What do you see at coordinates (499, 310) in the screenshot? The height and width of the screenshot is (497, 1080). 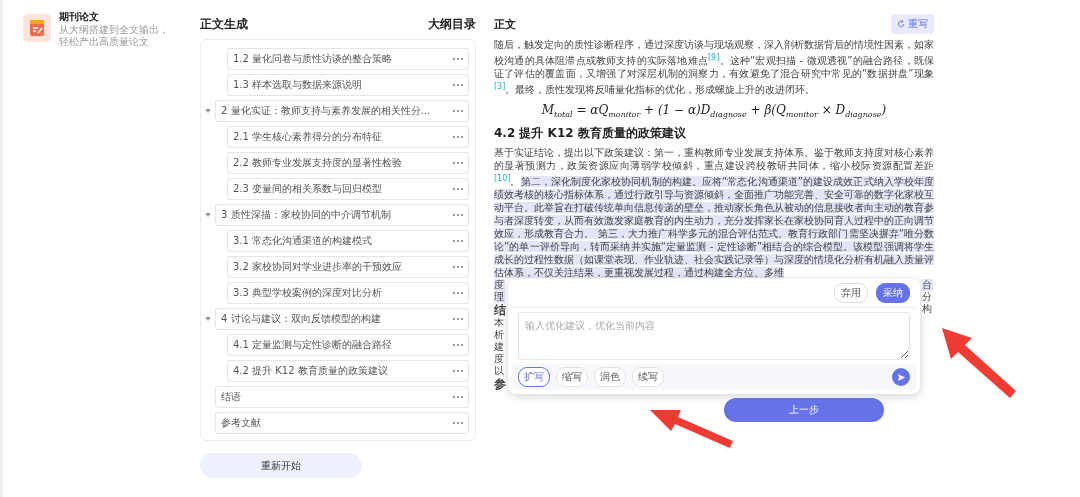 I see `cut-heading: 结` at bounding box center [499, 310].